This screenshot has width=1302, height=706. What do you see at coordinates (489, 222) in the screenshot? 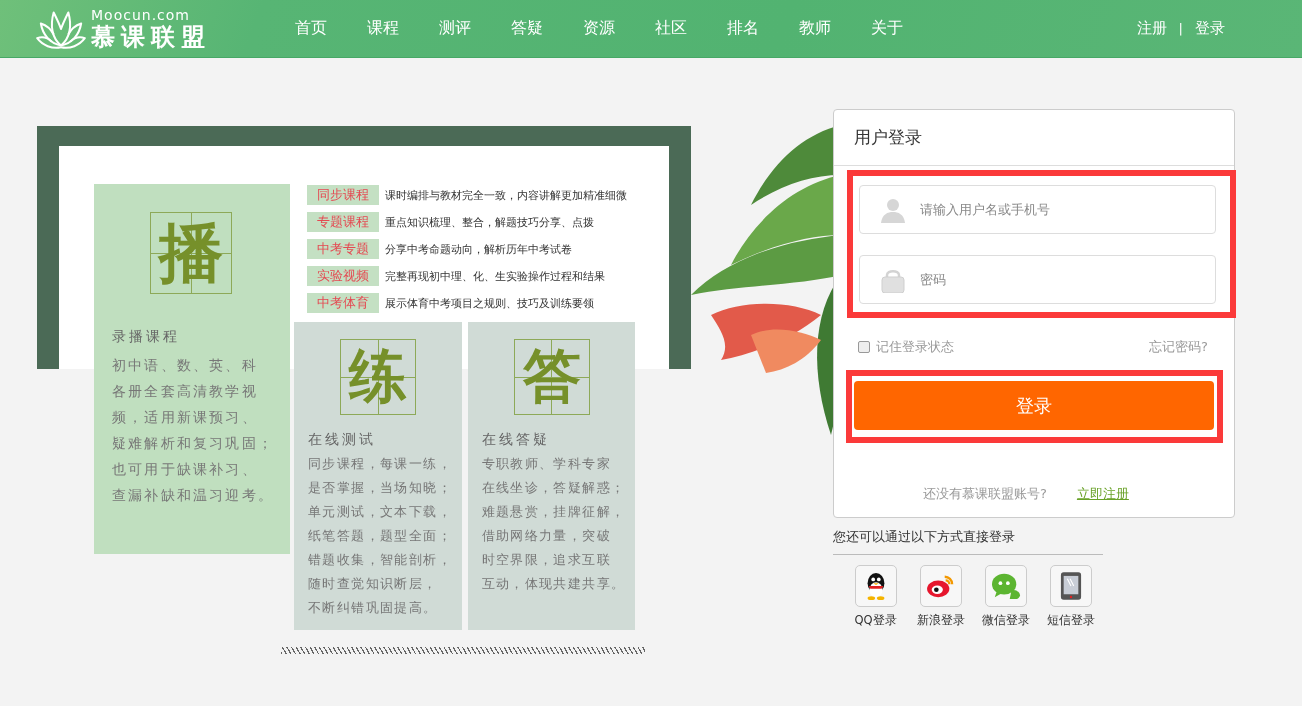
I see `feature-description: 重点知识梳理、整合，解题技巧分享、点拨` at bounding box center [489, 222].